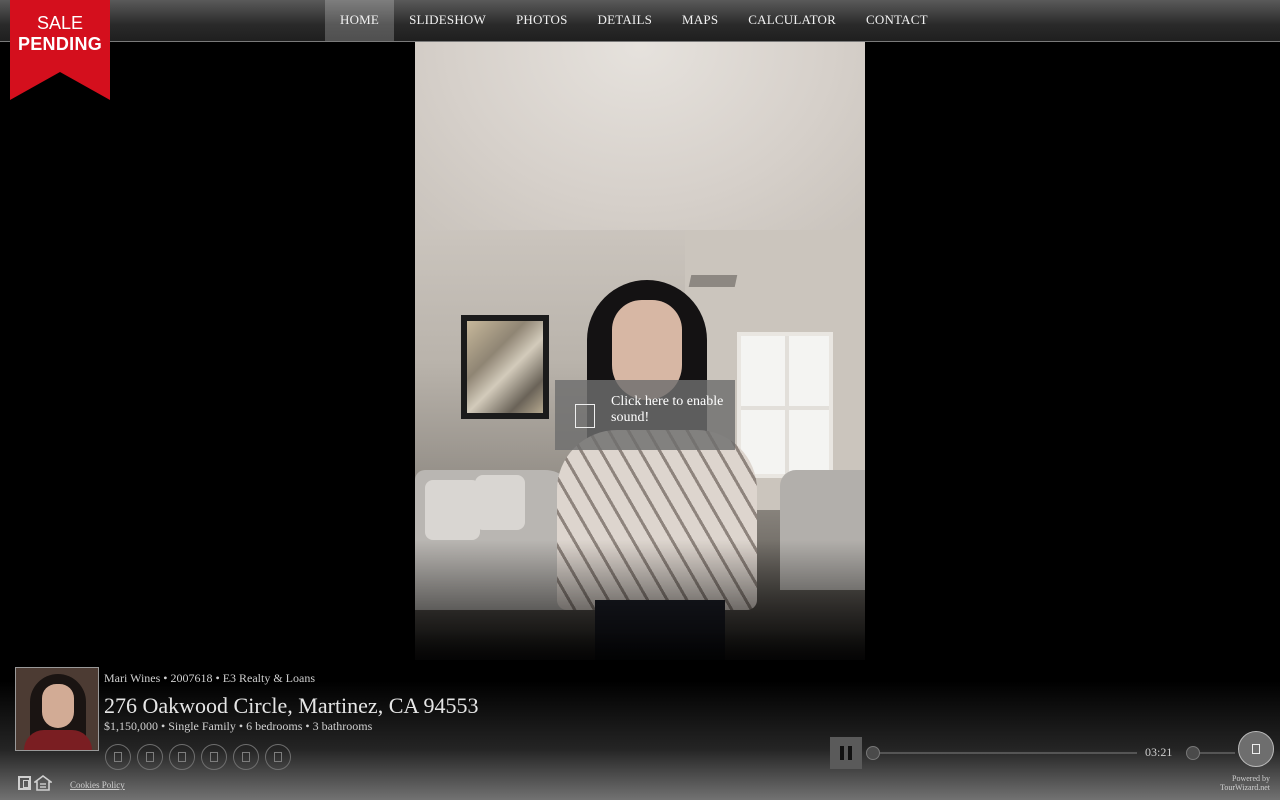 The height and width of the screenshot is (800, 1280). What do you see at coordinates (1159, 752) in the screenshot?
I see `video-time: 03:21` at bounding box center [1159, 752].